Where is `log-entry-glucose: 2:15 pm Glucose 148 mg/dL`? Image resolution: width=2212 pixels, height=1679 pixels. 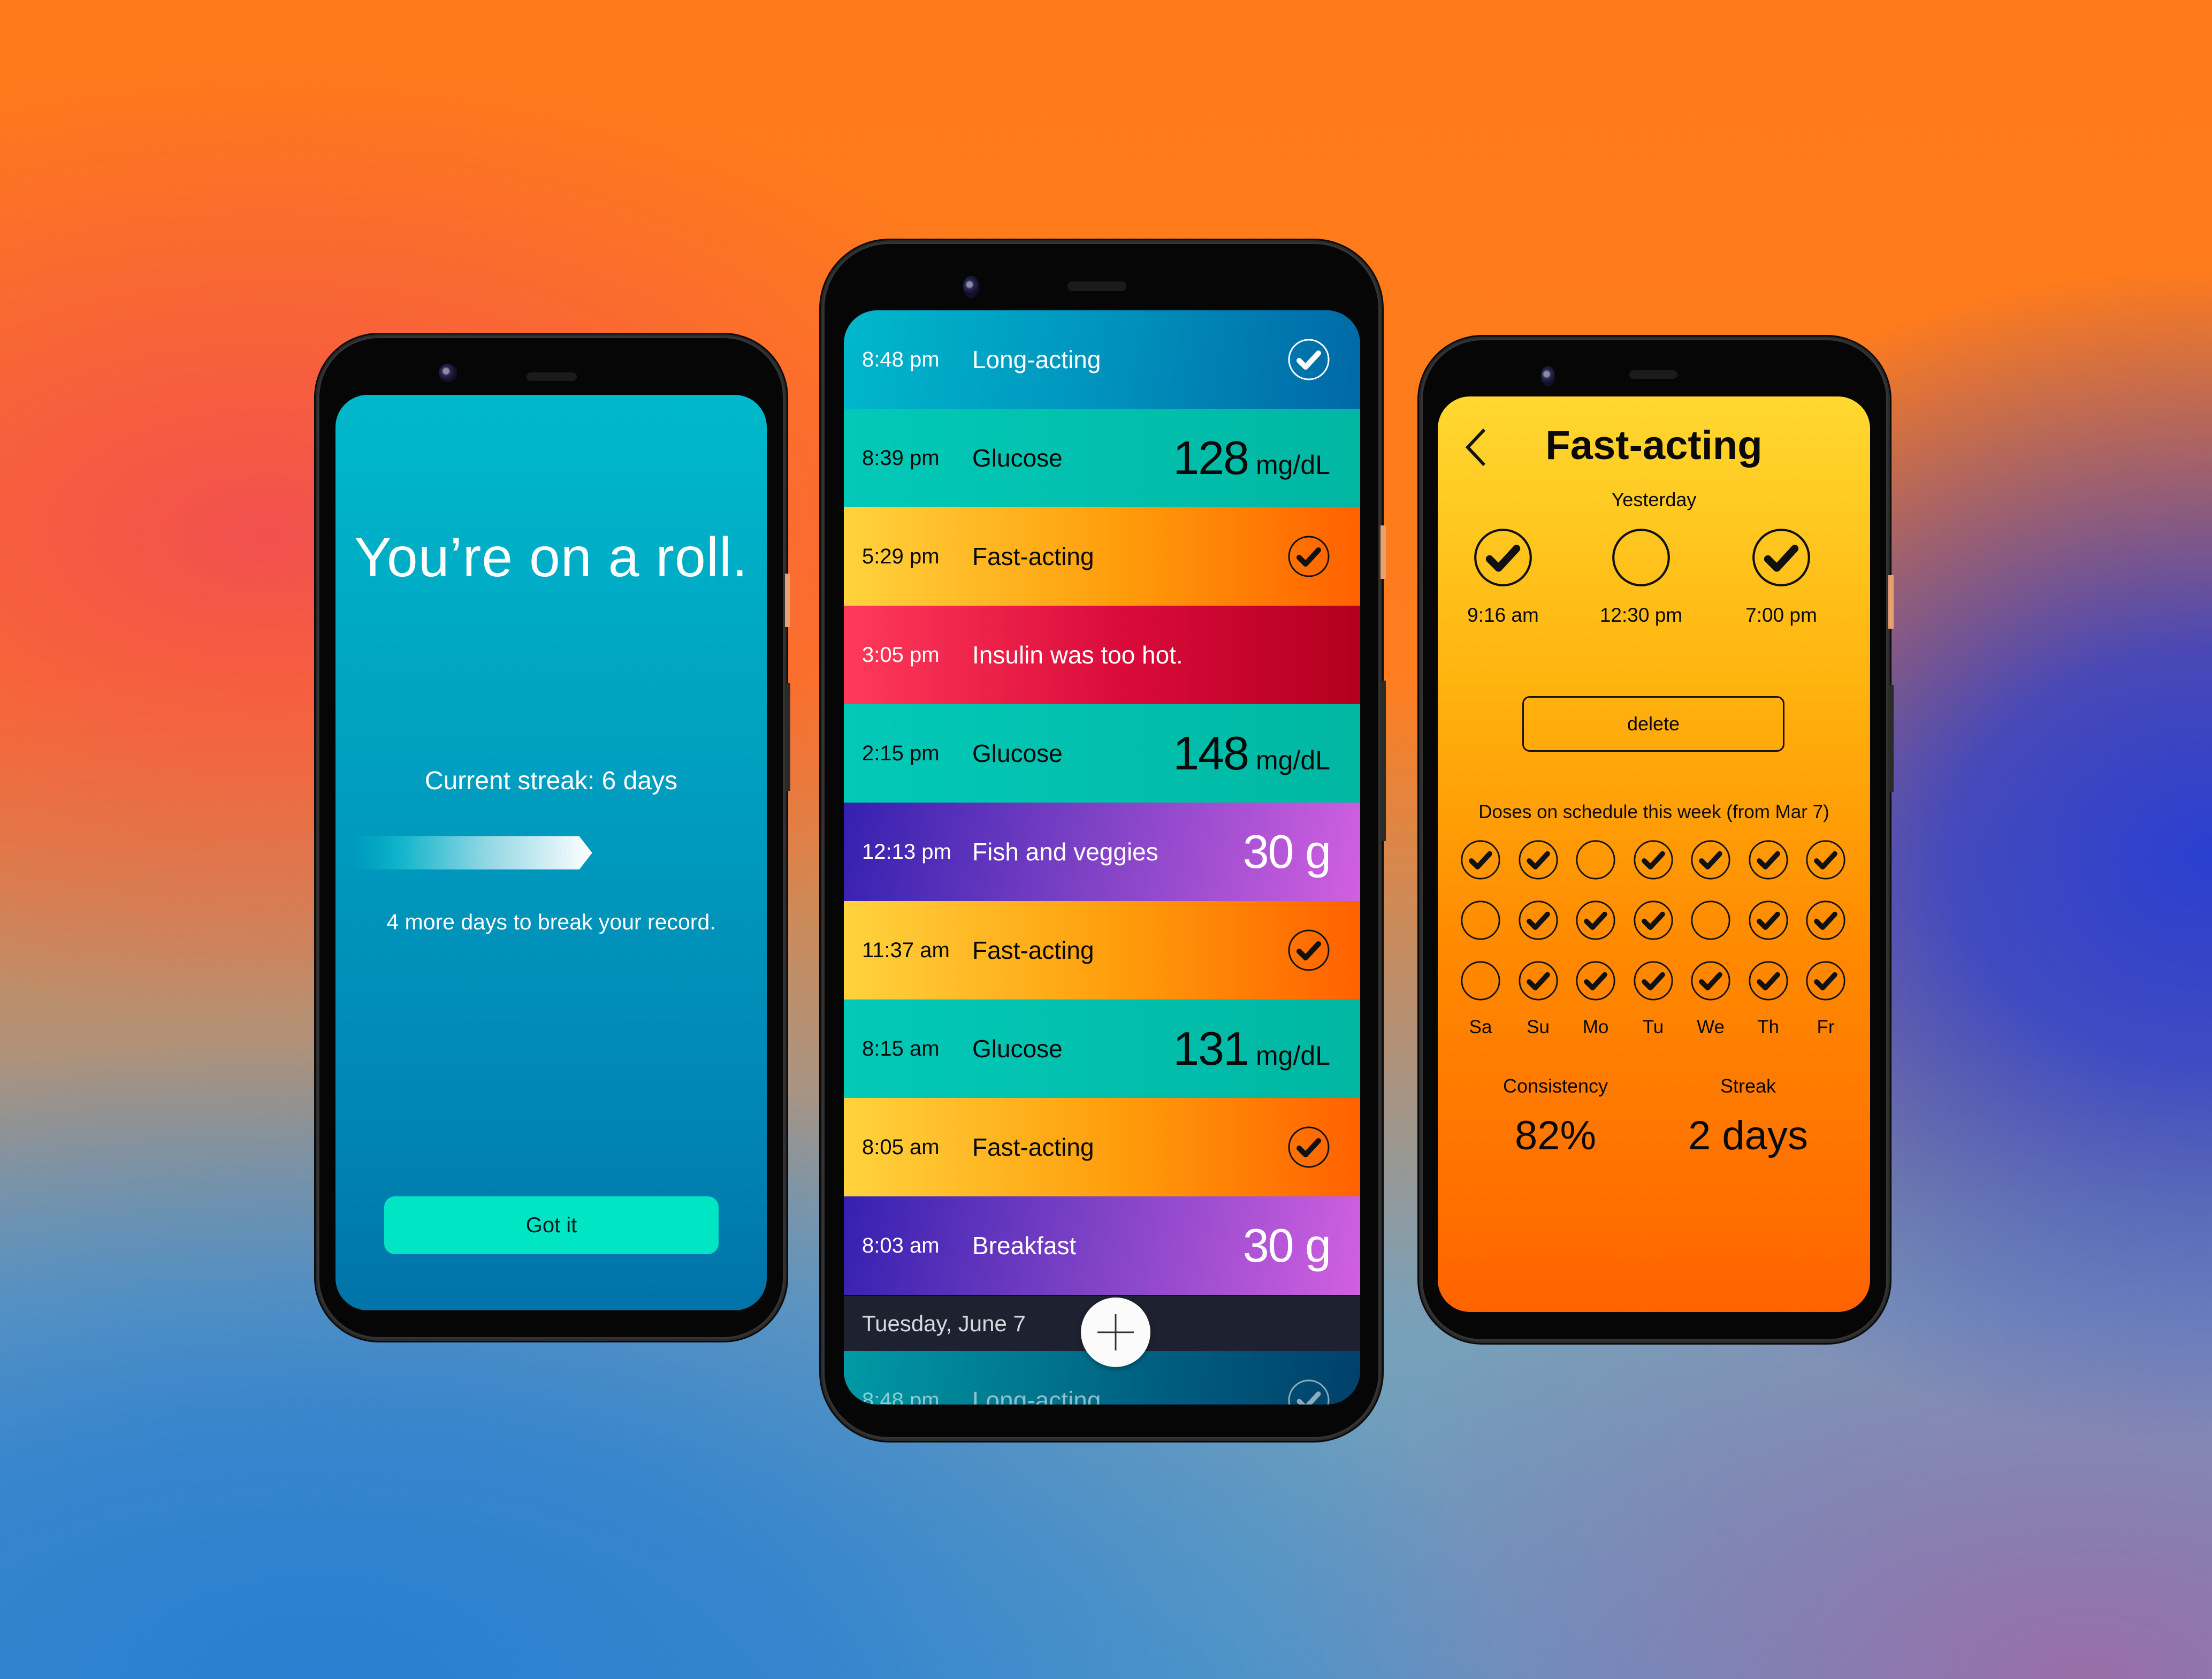
log-entry-glucose: 2:15 pm Glucose 148 mg/dL is located at coordinates (1102, 753).